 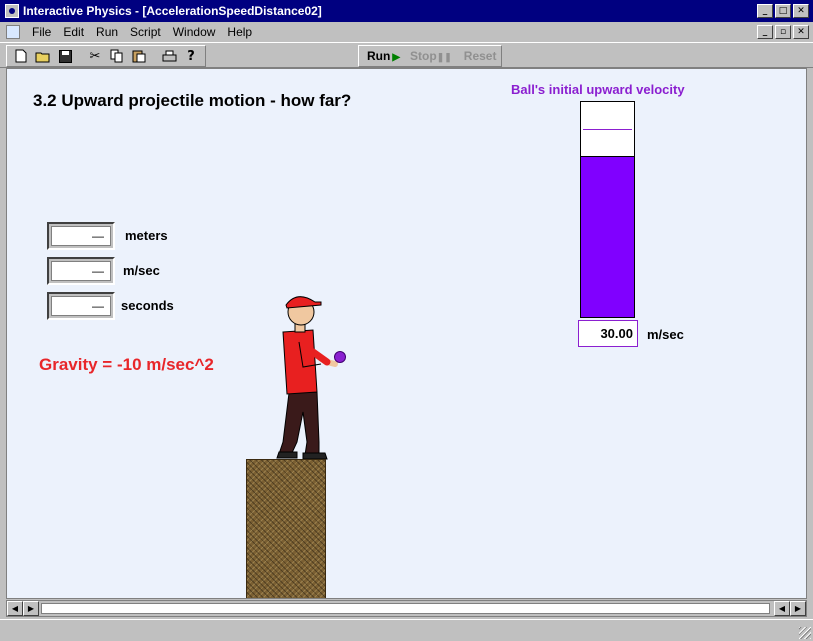 I want to click on speed-meter-value: —, so click(x=81, y=271).